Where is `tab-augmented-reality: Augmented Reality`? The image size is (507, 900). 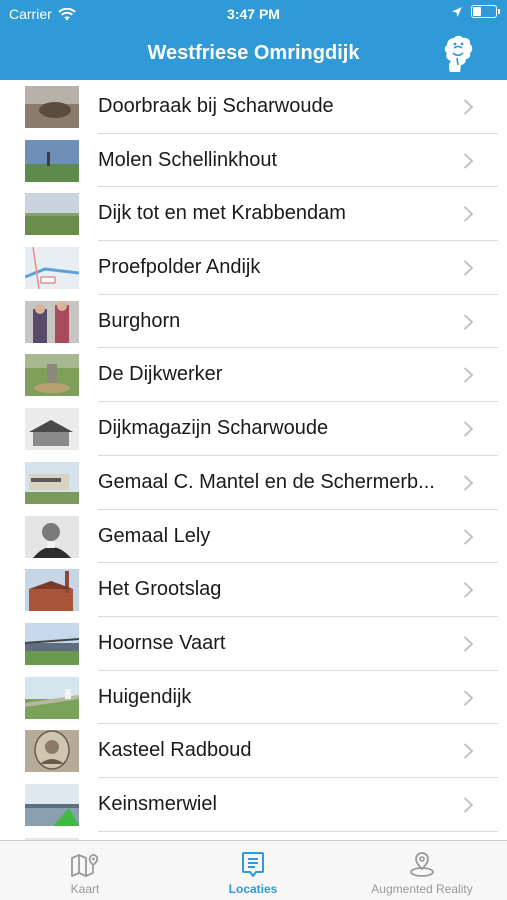 tab-augmented-reality: Augmented Reality is located at coordinates (422, 870).